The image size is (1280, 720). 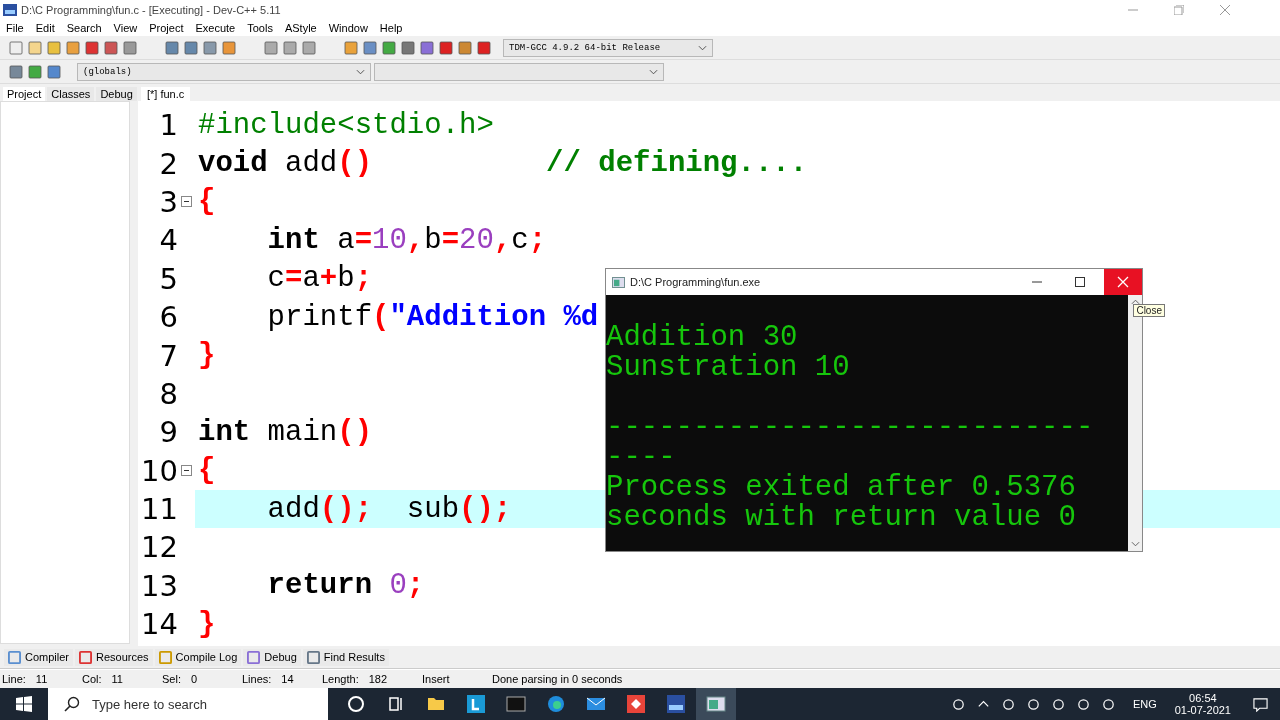 I want to click on status-value: 14, so click(x=287, y=679).